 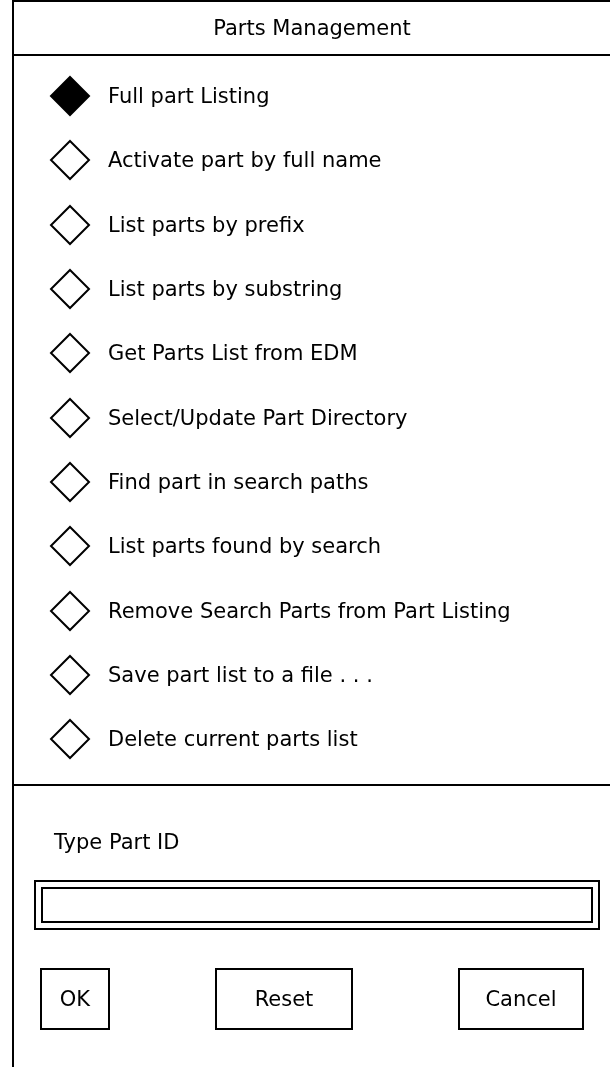 I want to click on radio-option: Delete current parts list, so click(x=312, y=739).